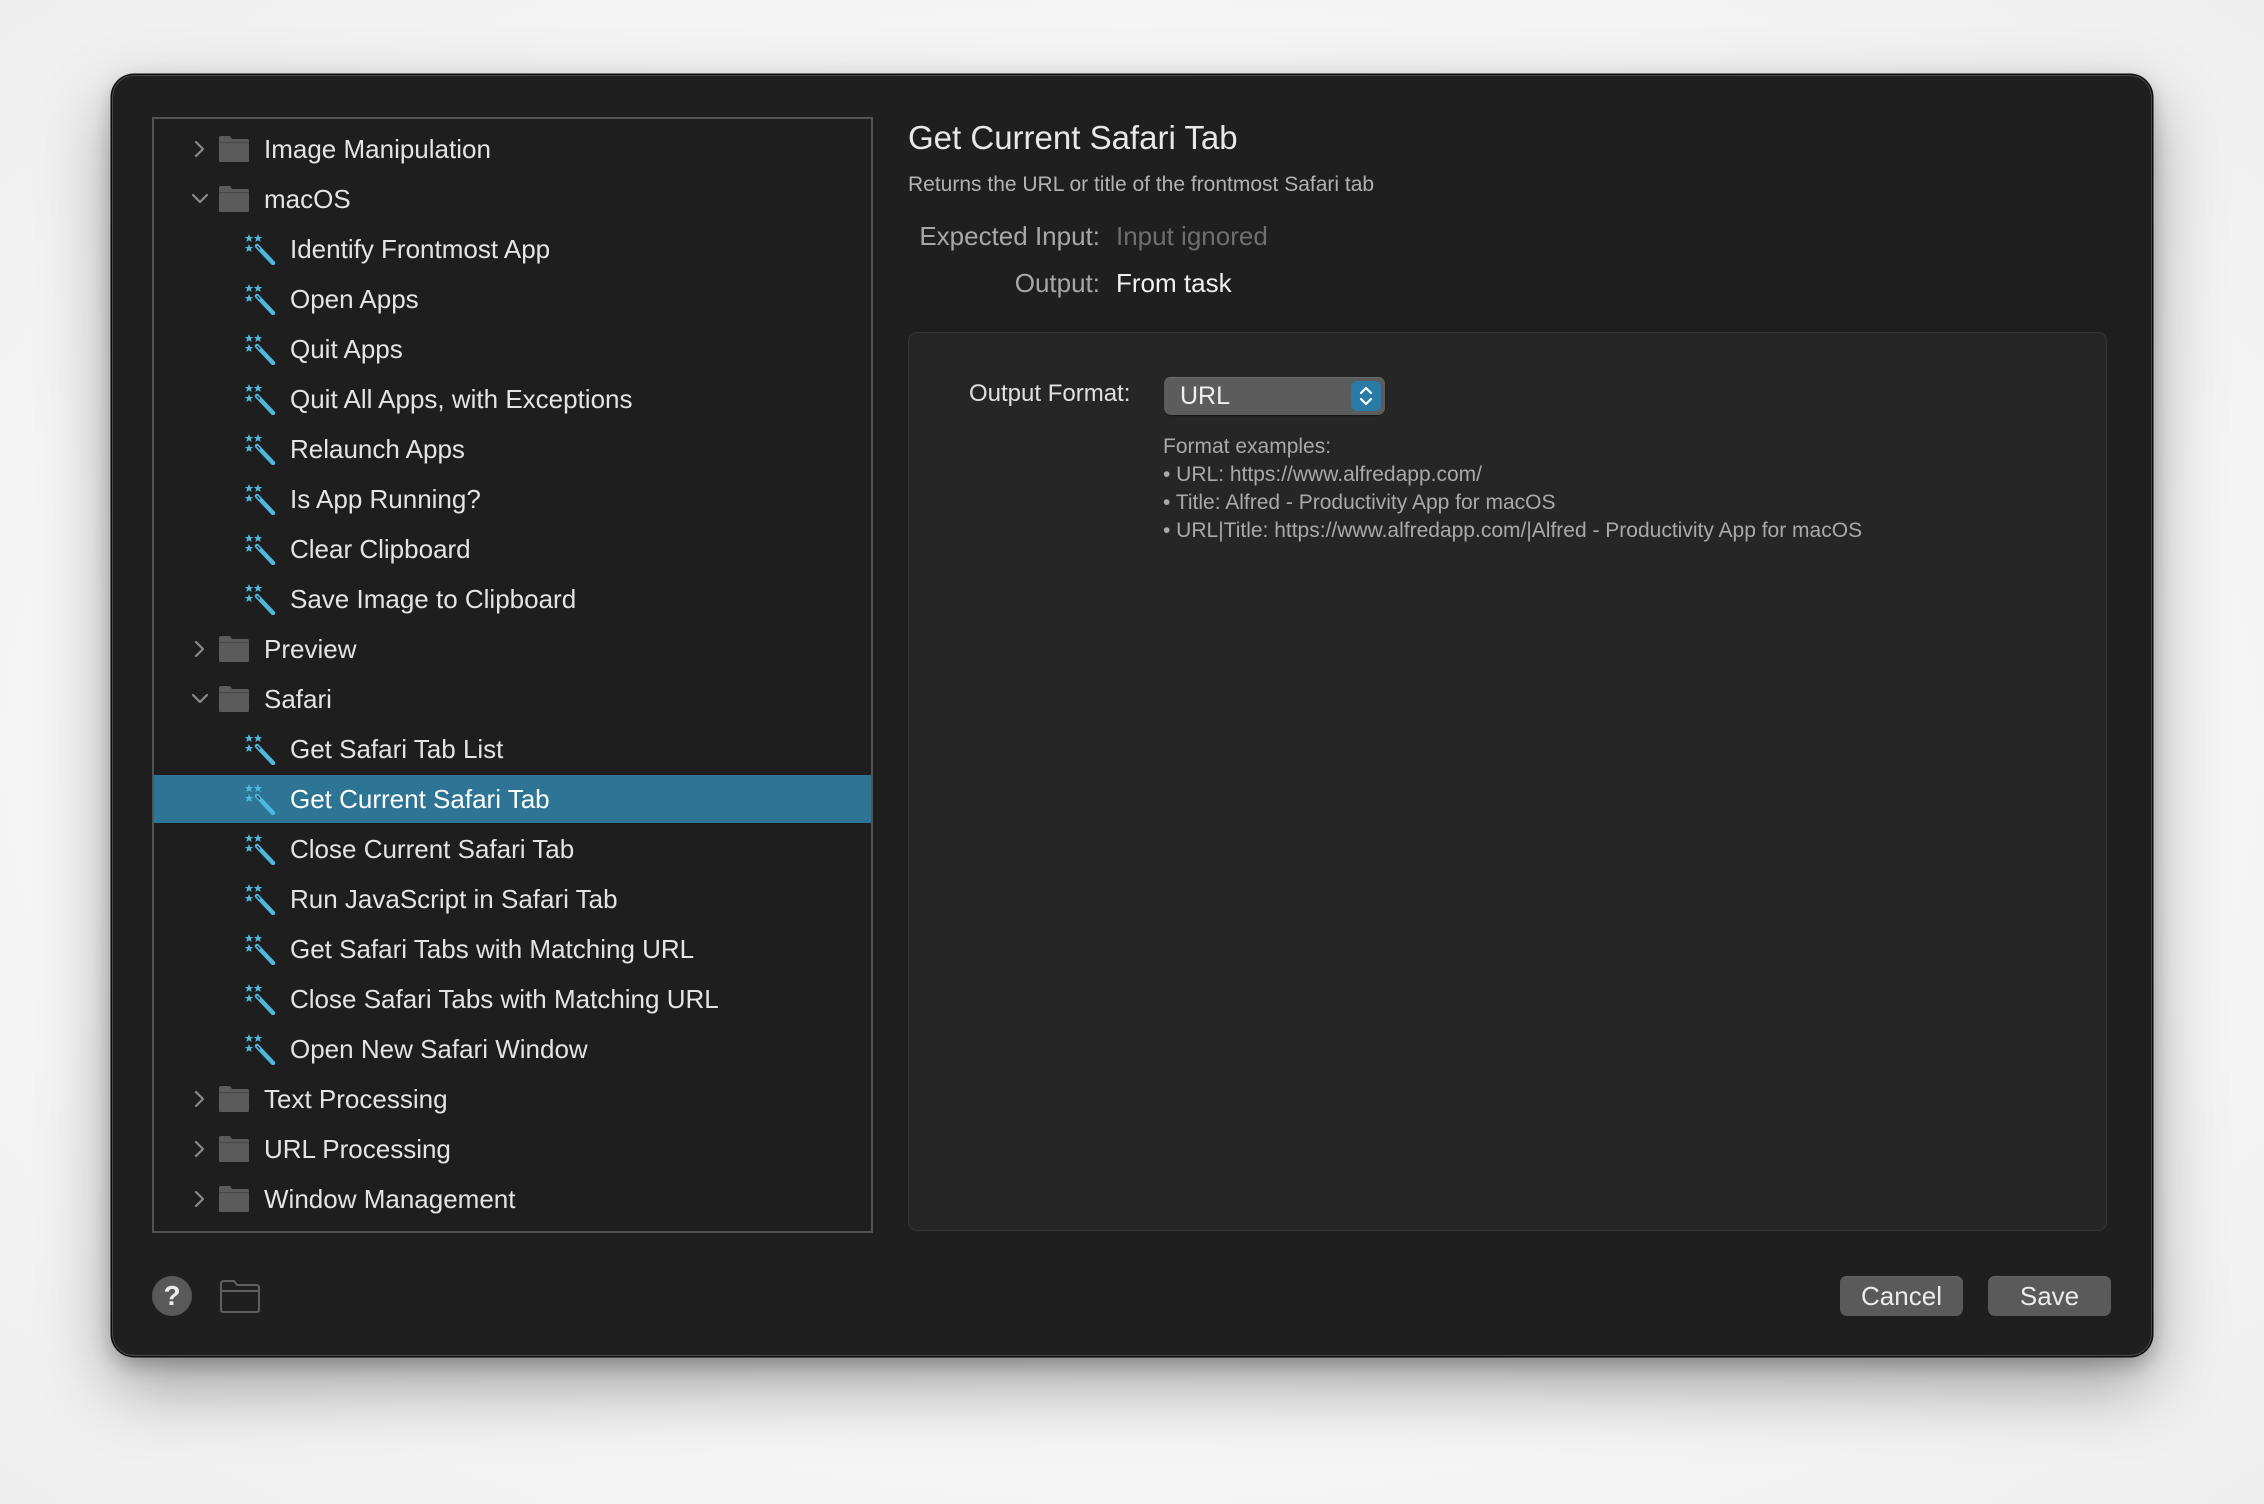 The height and width of the screenshot is (1504, 2264). What do you see at coordinates (420, 248) in the screenshot?
I see `sidebar-action-label: Identify Frontmost App` at bounding box center [420, 248].